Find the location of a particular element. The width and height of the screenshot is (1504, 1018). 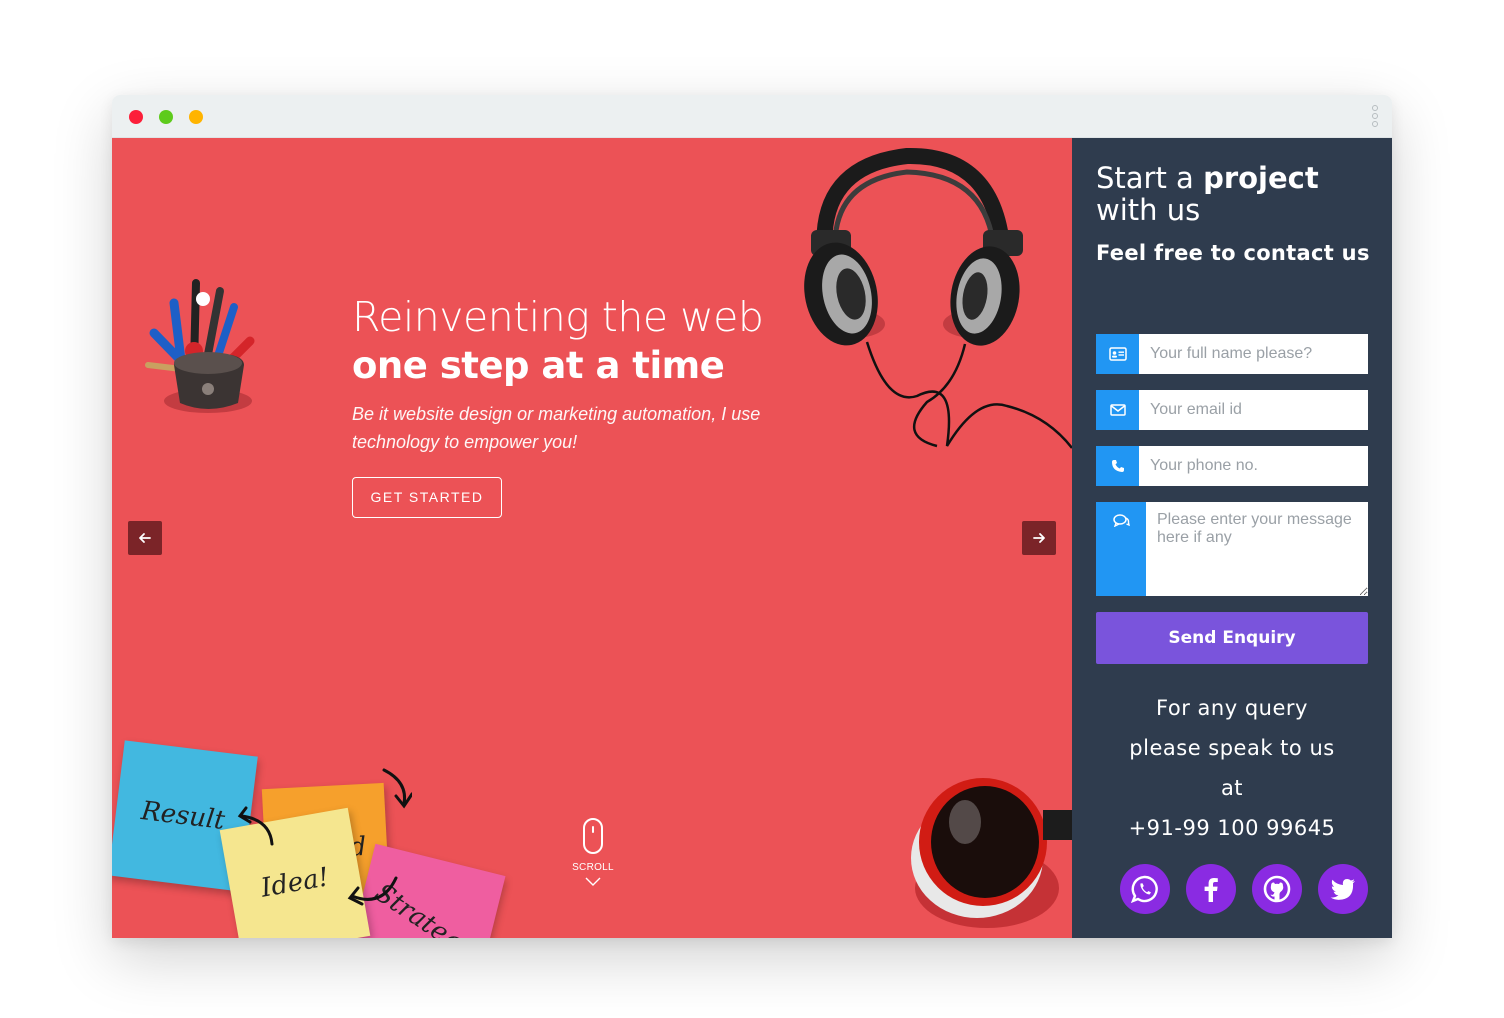

contact-title: Start a project with us is located at coordinates (1207, 194).